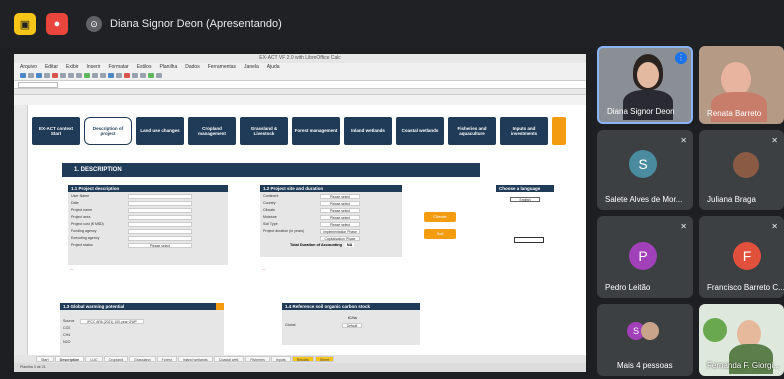  I want to click on menu-item: Ferramentas, so click(222, 67).